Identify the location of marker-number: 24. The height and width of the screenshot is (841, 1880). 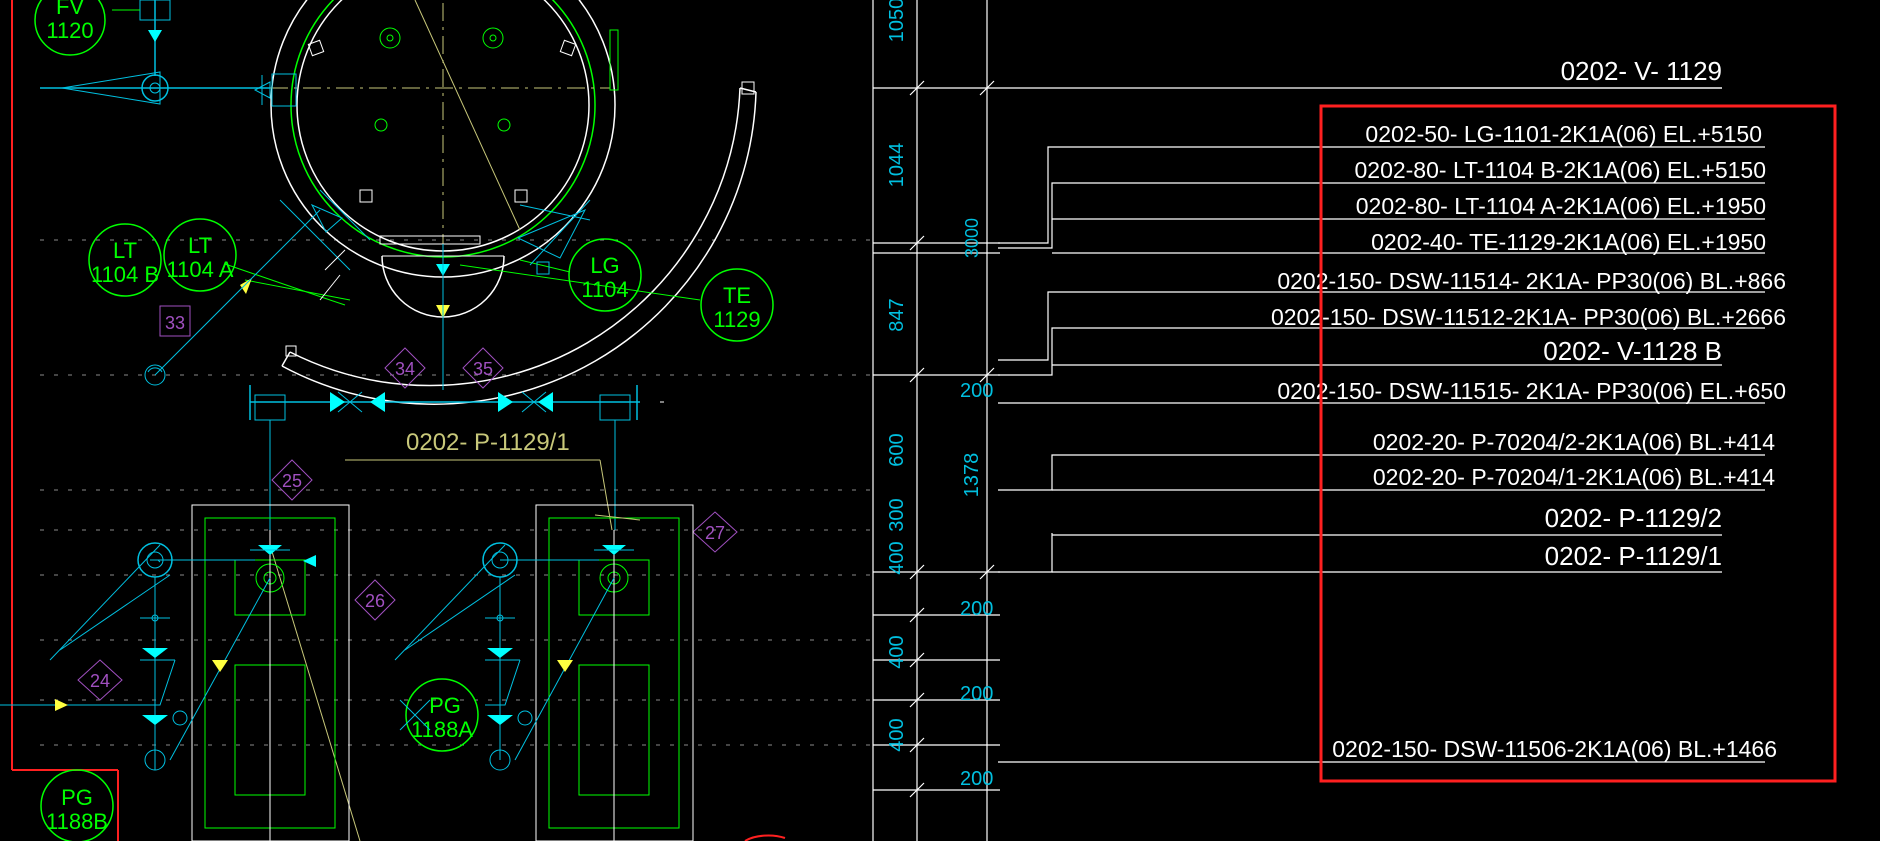
(100, 681).